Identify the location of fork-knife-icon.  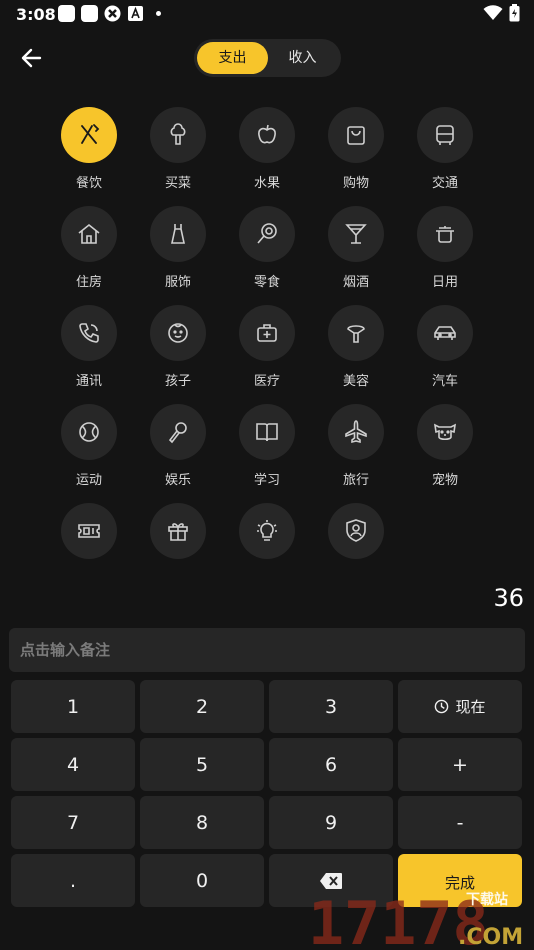
(90, 134).